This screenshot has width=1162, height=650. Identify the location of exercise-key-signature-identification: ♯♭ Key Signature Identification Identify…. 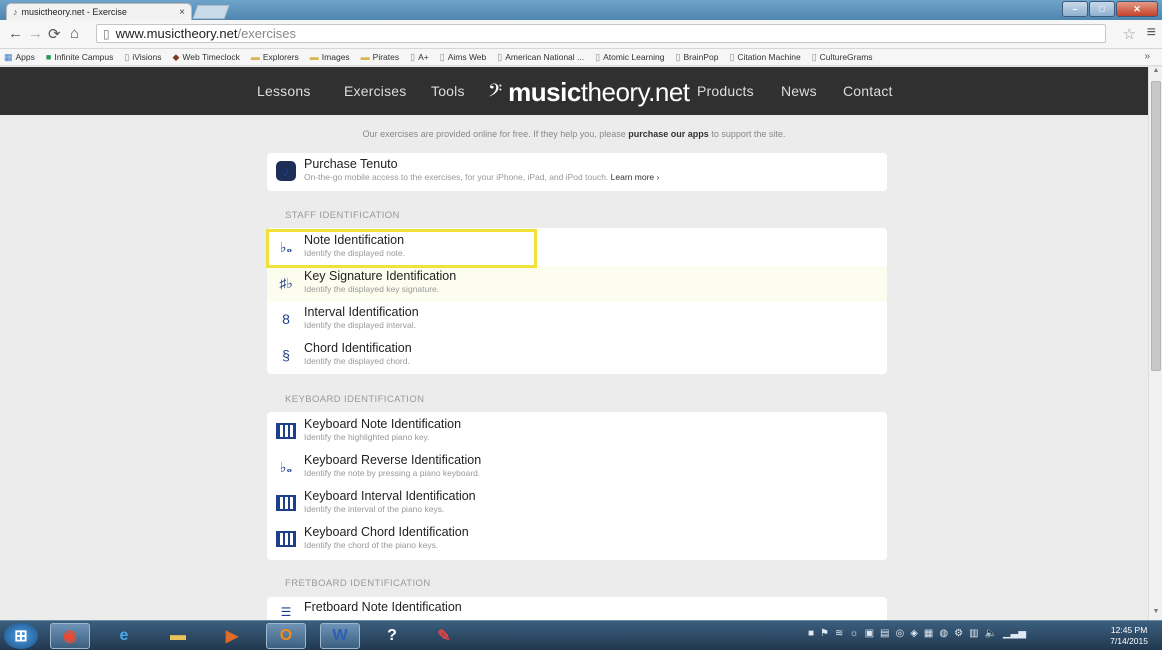
(577, 284).